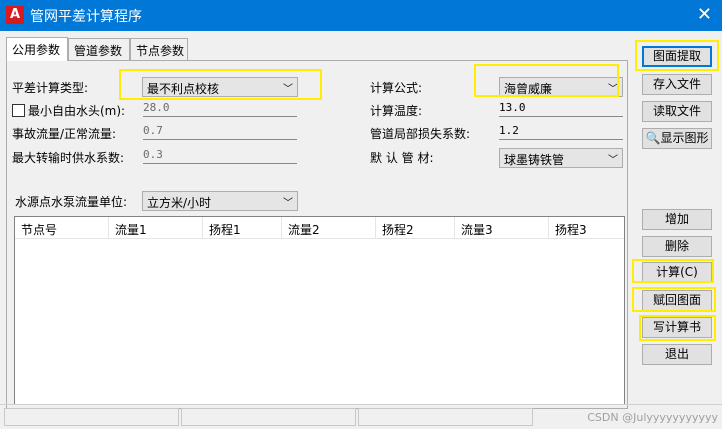 This screenshot has width=722, height=429. Describe the element at coordinates (64, 134) in the screenshot. I see `accident-ratio-label: 事故流量/正常流量:` at that location.